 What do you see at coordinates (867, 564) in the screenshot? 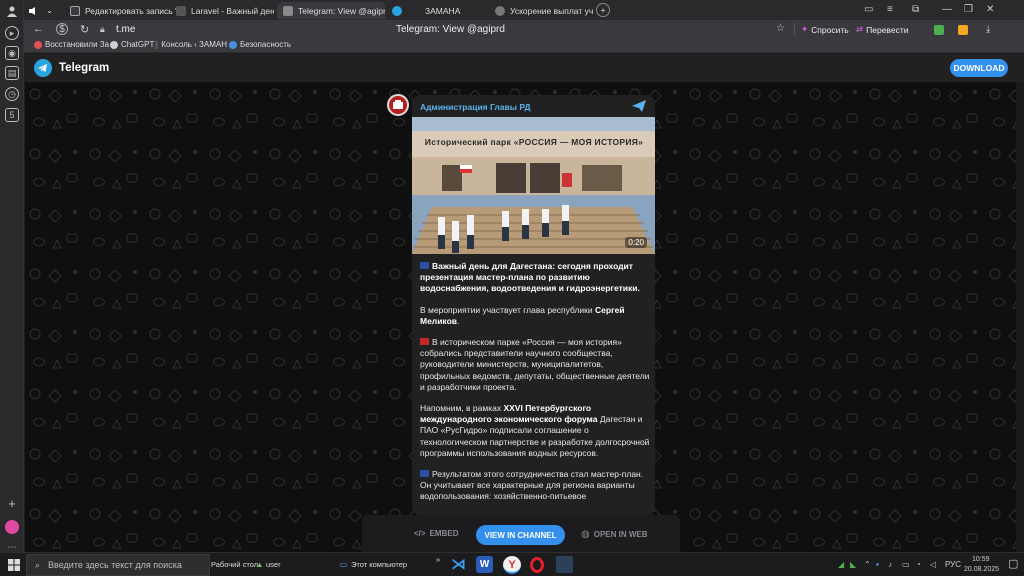
I see `tray-up-icon: ⌃` at bounding box center [867, 564].